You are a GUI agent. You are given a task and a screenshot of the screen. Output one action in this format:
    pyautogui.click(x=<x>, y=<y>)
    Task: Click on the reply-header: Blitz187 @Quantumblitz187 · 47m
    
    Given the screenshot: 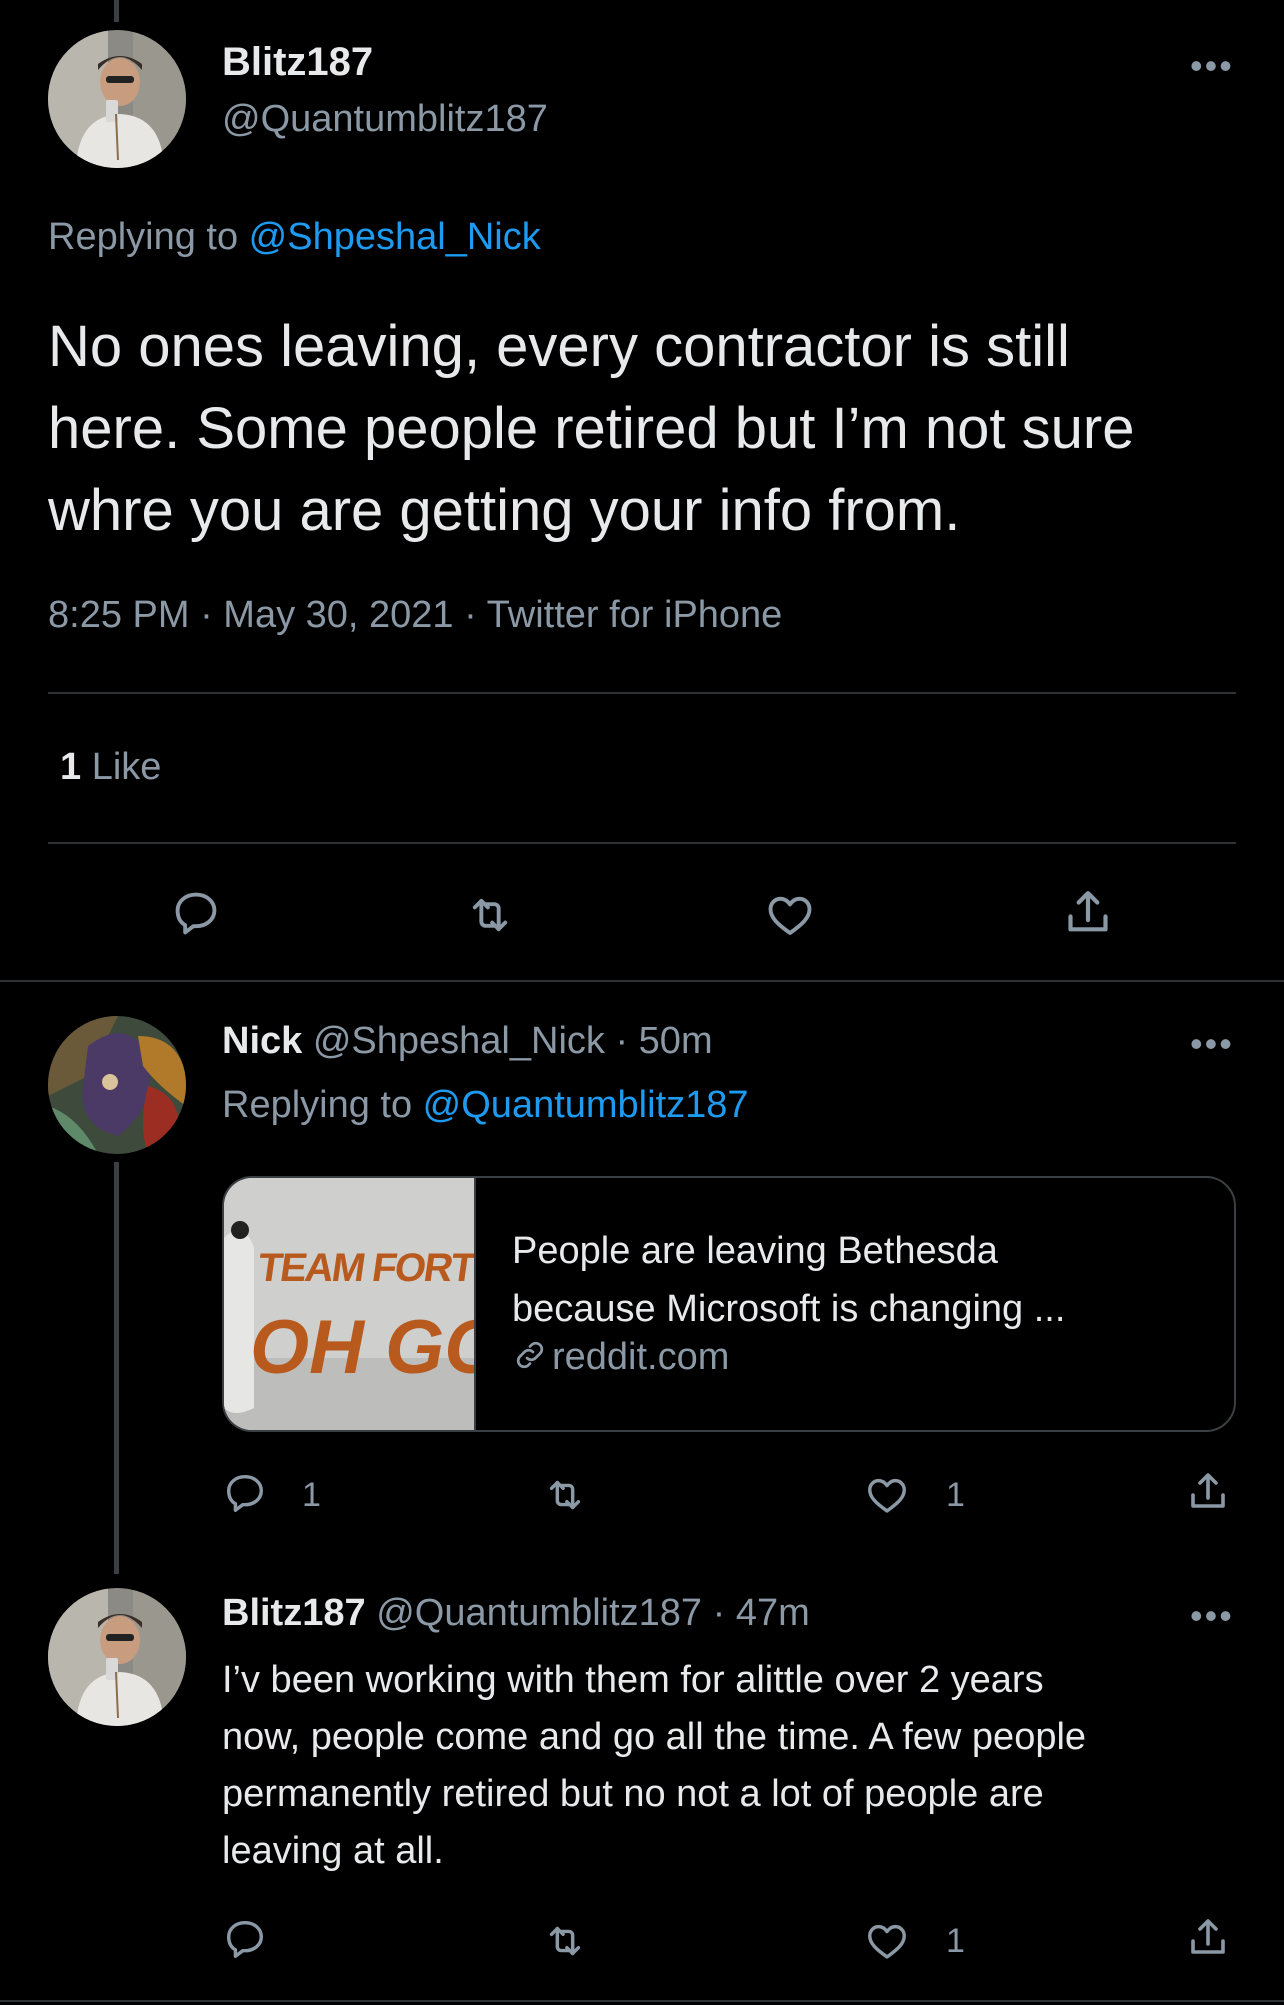 What is the action you would take?
    pyautogui.click(x=516, y=1613)
    